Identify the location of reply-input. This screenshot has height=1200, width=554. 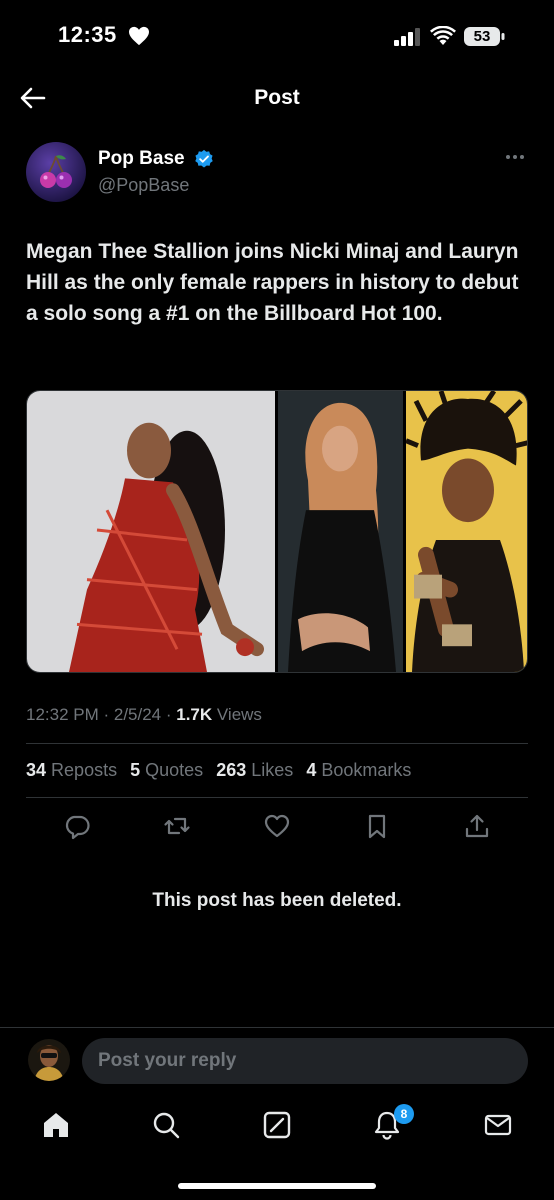
(305, 1061).